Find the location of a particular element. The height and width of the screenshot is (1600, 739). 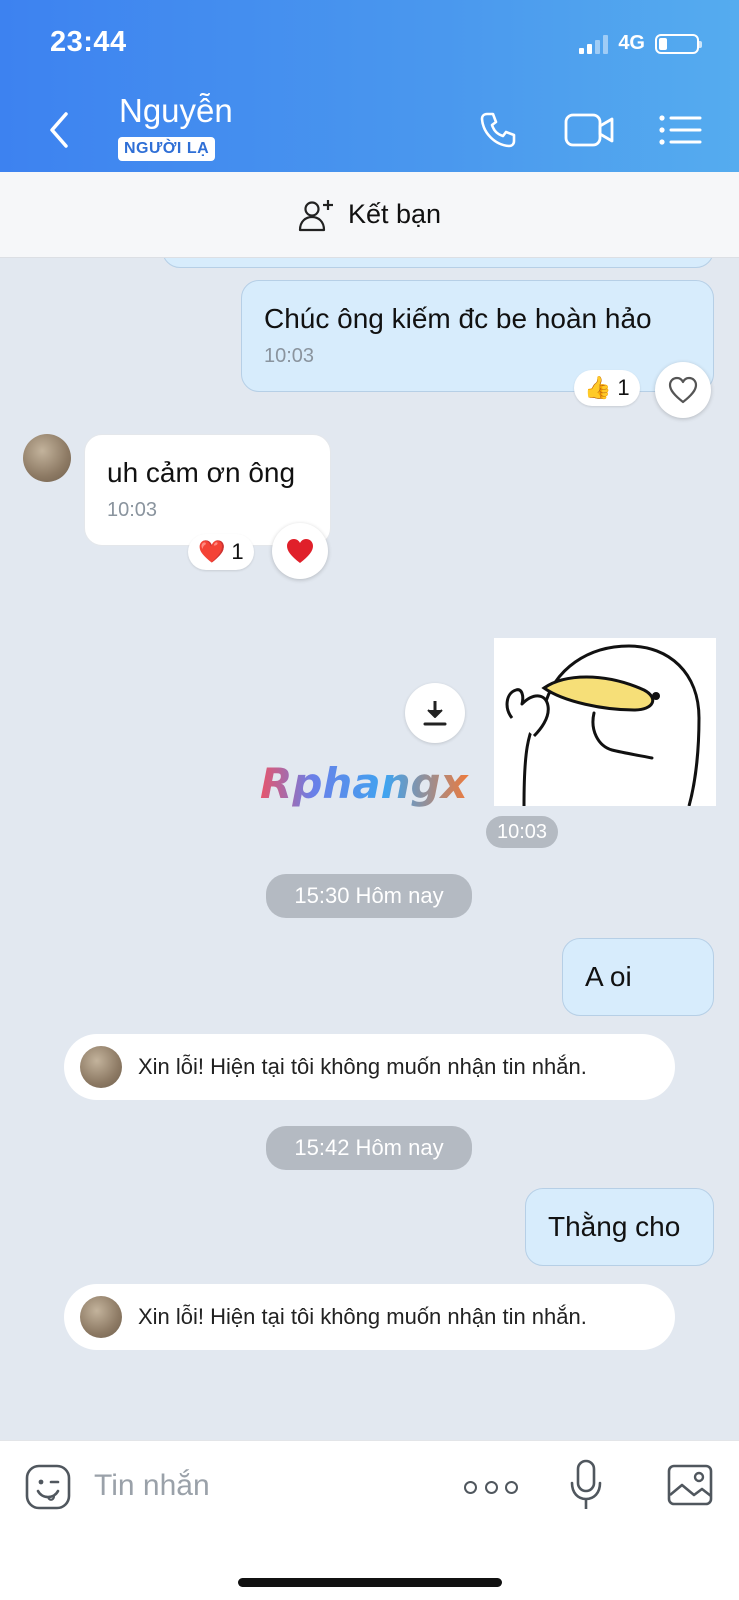

red-heart-icon: ❤️ is located at coordinates (212, 551).